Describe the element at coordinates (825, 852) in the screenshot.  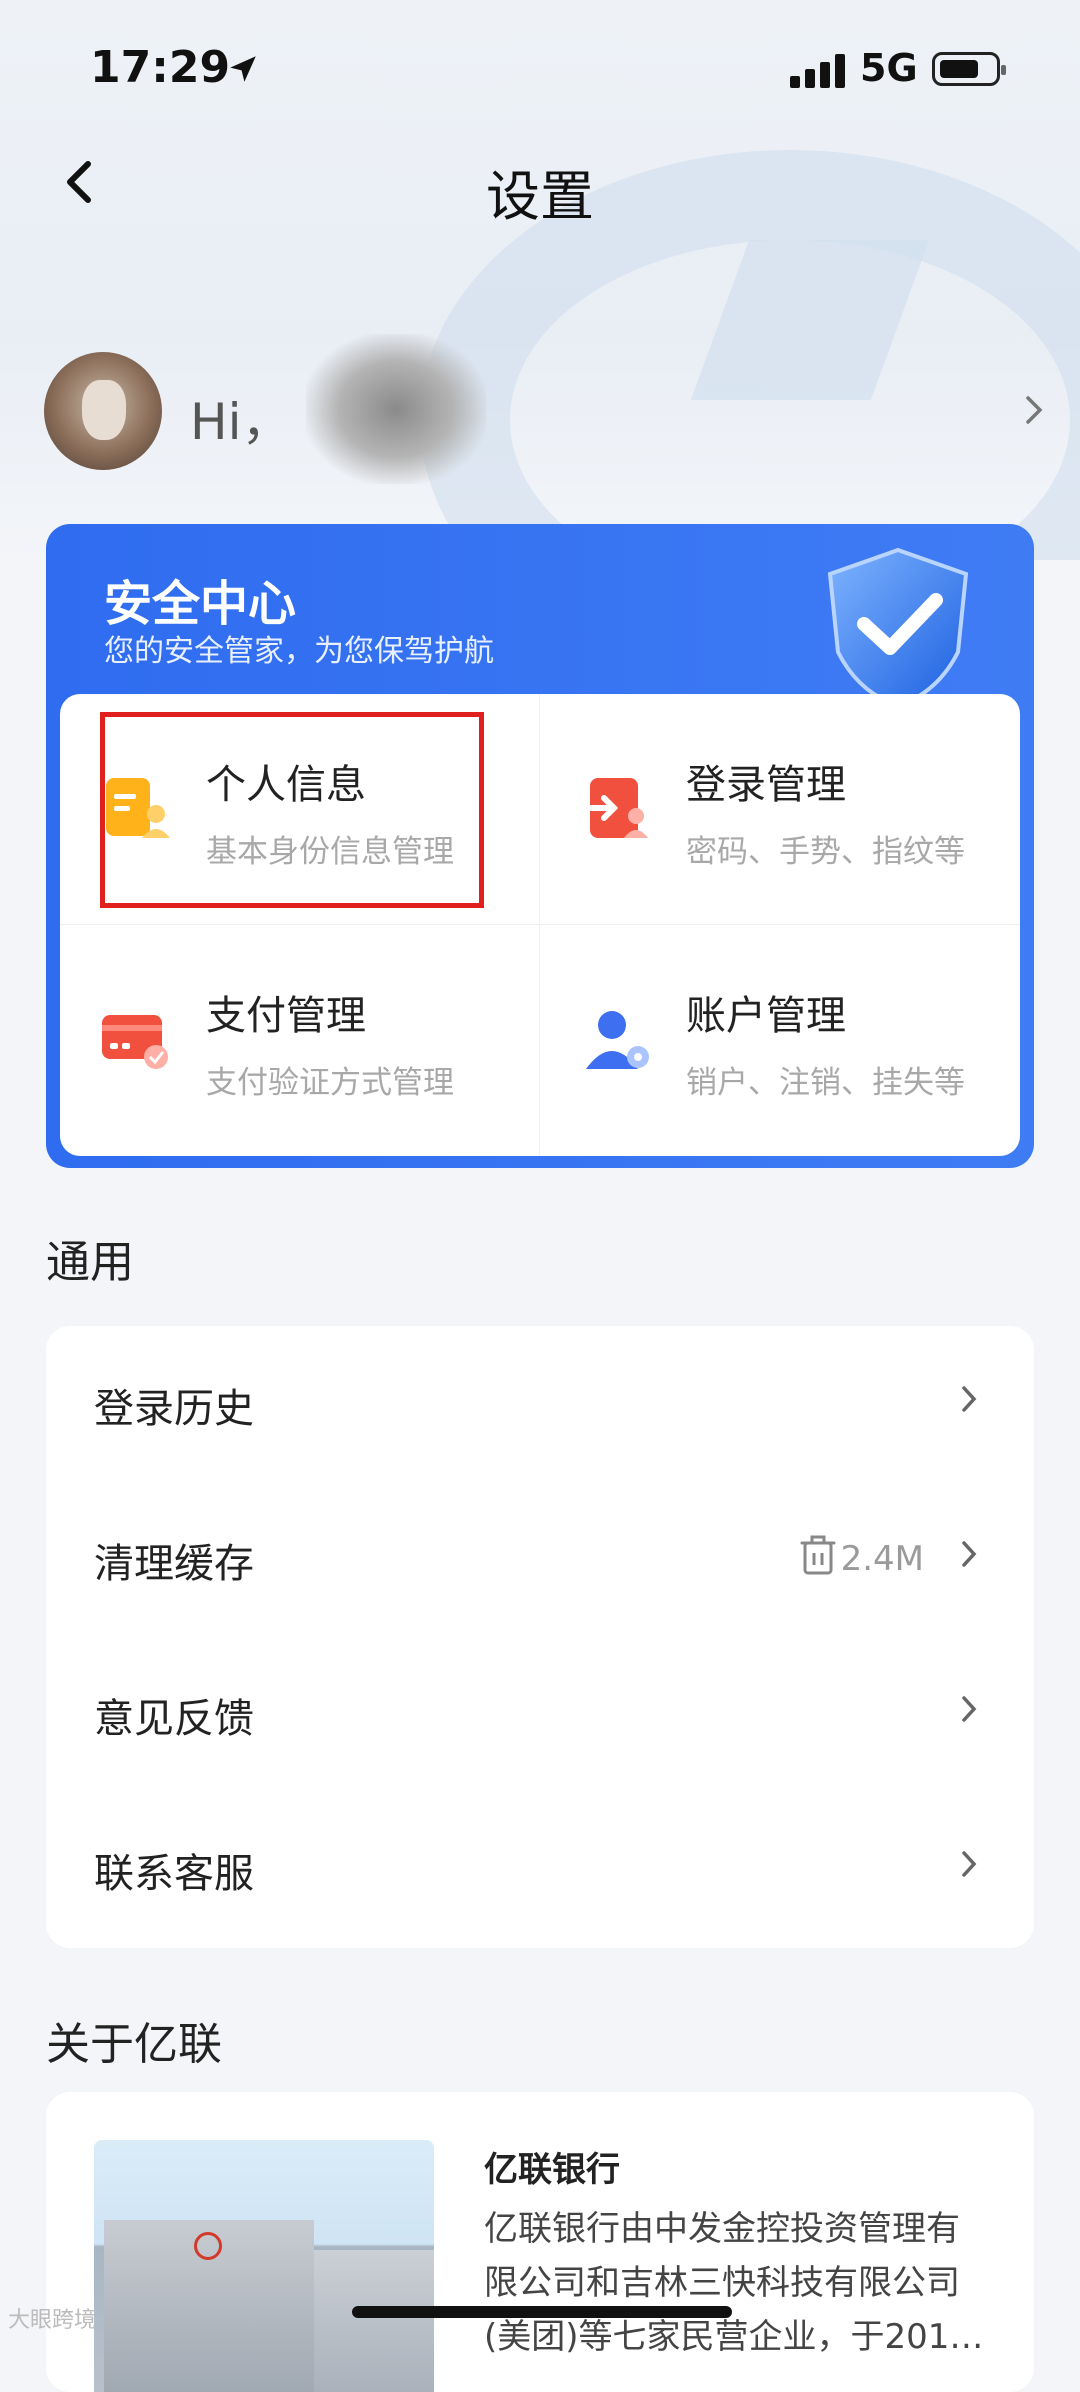
I see `tile-desc: 密码、手势、指纹等` at that location.